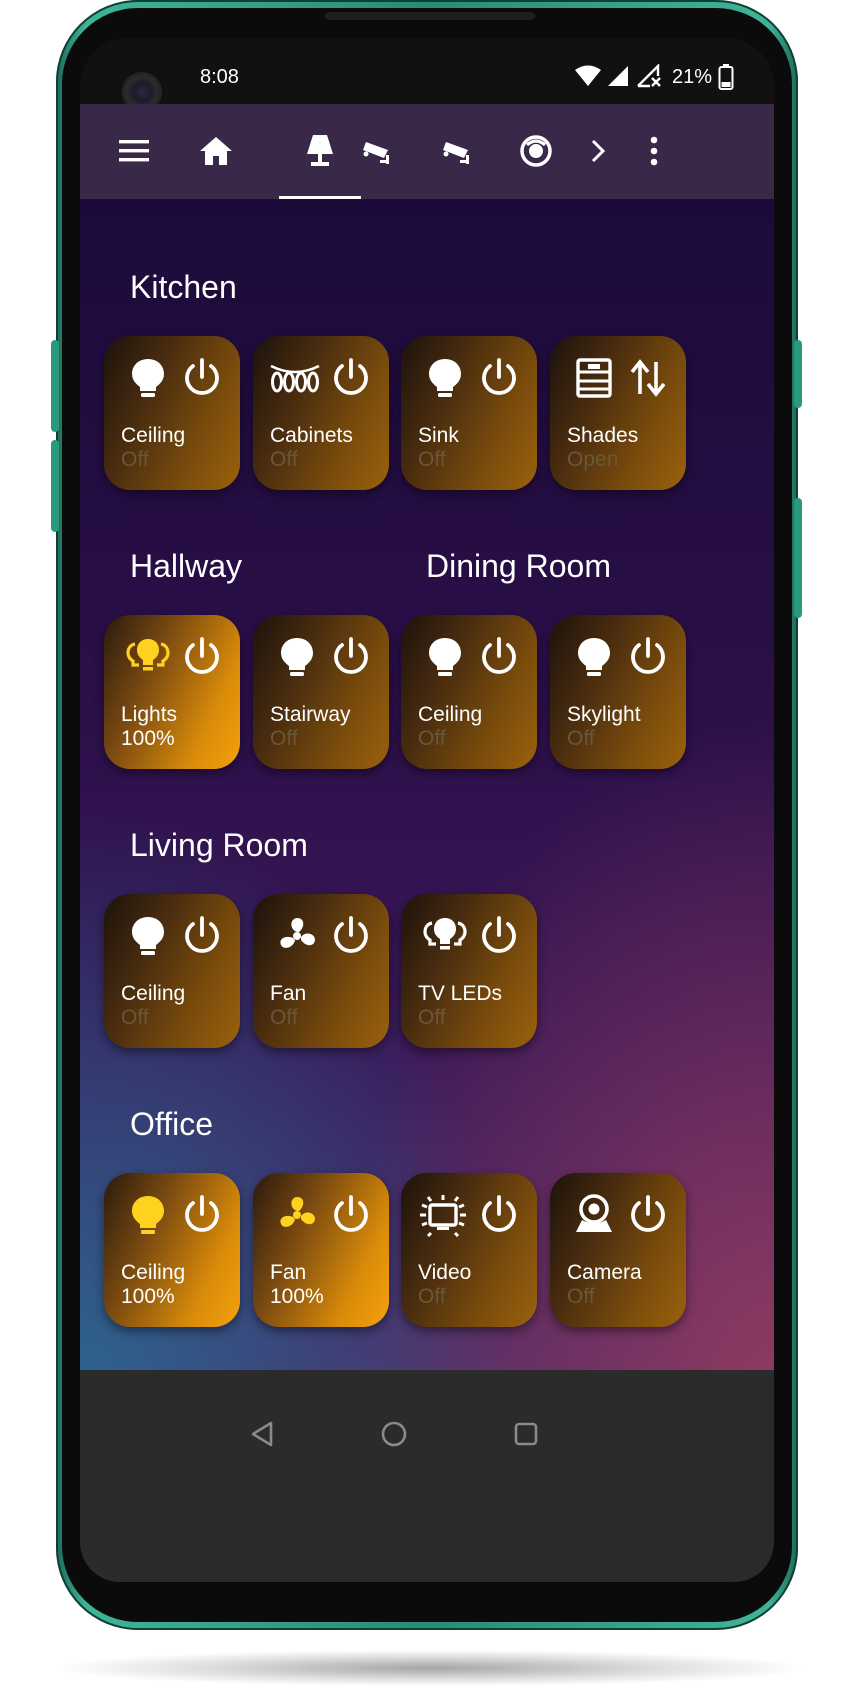  I want to click on camera-cctv-icon, so click(377, 151).